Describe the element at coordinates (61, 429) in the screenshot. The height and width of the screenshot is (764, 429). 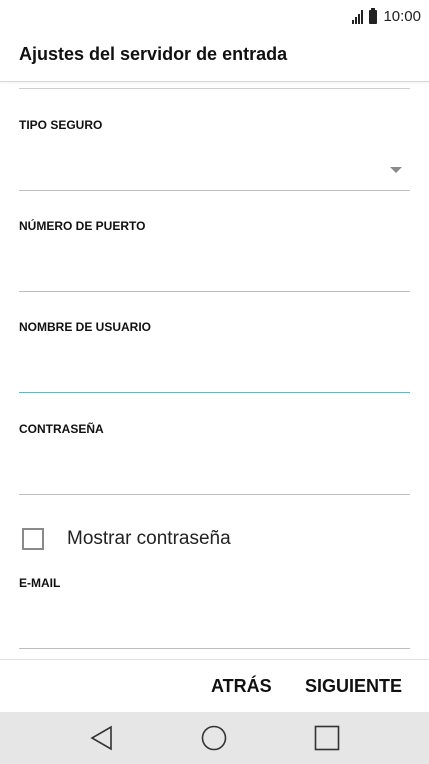
I see `password-label: CONTRASEÑA` at that location.